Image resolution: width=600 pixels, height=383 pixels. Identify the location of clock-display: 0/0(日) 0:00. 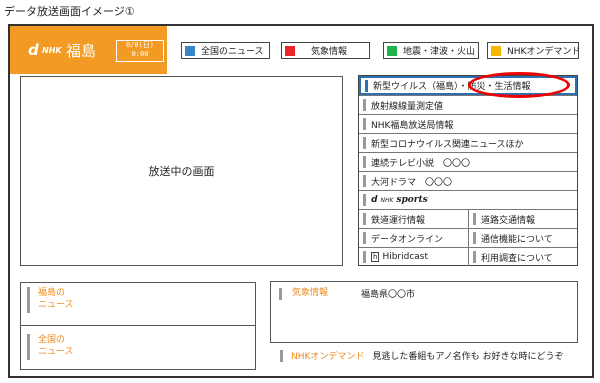
(140, 51).